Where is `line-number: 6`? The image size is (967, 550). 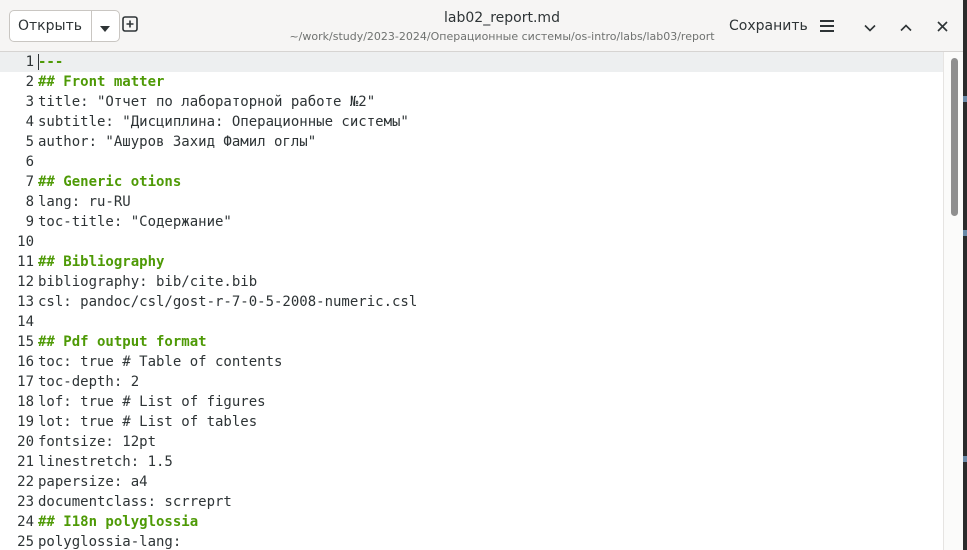 line-number: 6 is located at coordinates (29, 162).